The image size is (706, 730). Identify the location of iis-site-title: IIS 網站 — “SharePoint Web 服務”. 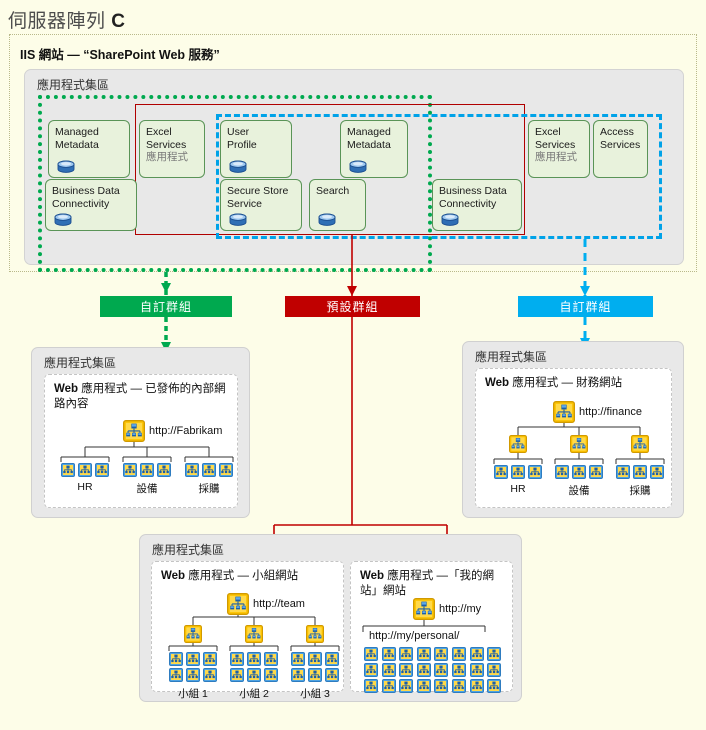
(120, 55).